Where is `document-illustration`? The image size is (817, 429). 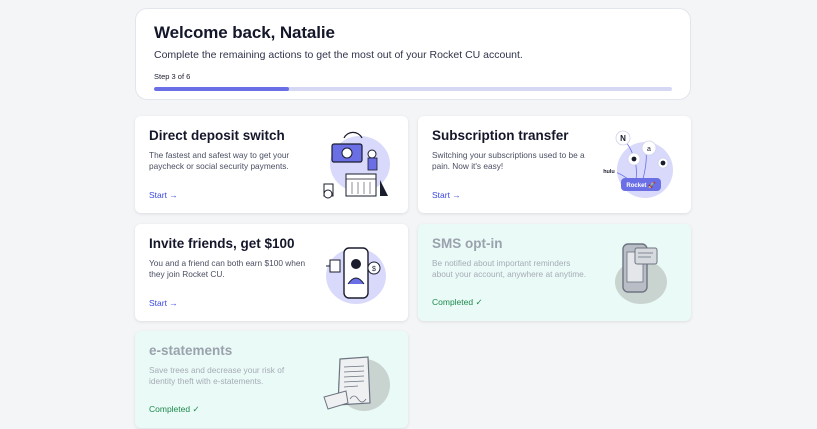
document-illustration is located at coordinates (356, 383).